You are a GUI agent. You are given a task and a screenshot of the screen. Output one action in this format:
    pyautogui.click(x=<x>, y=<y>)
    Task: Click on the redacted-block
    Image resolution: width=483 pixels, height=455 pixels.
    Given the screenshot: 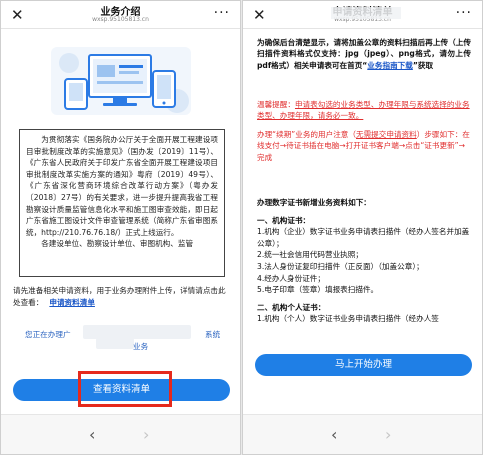 What is the action you would take?
    pyautogui.click(x=366, y=13)
    